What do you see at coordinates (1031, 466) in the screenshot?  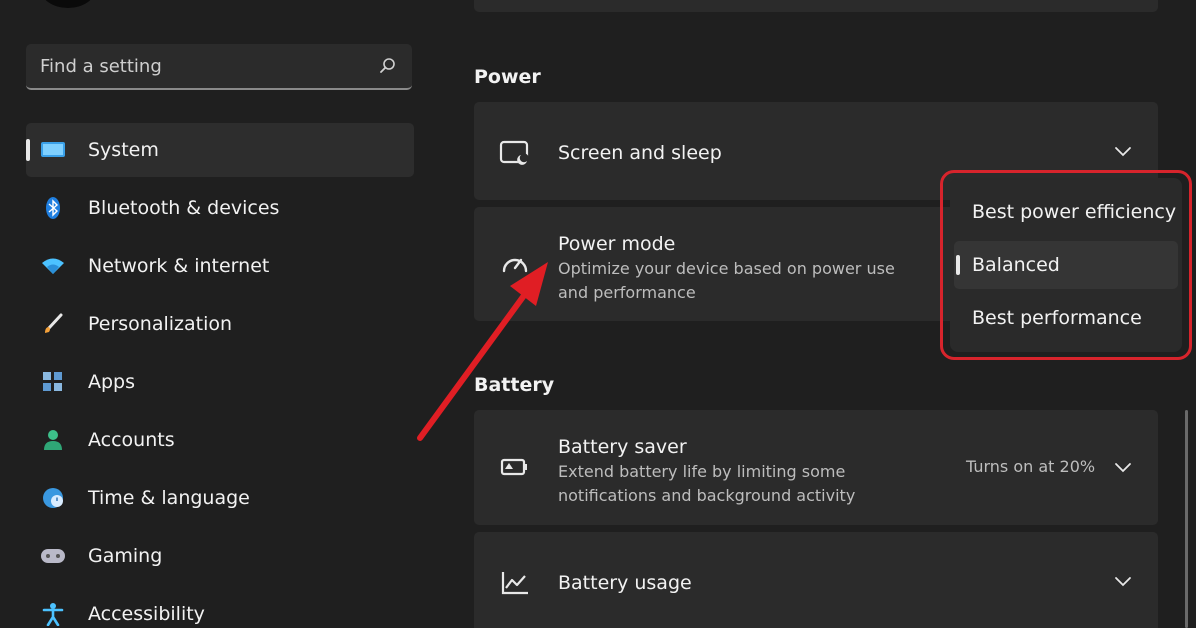 I see `battery-saver-status: Turns on at 20%` at bounding box center [1031, 466].